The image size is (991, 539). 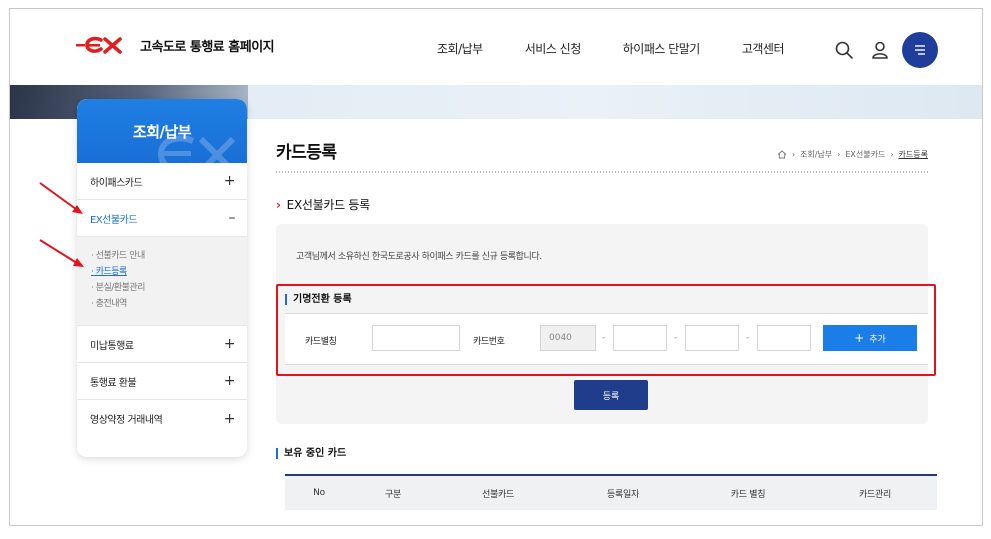 What do you see at coordinates (311, 453) in the screenshot?
I see `holdings-title: 보유 중인 카드` at bounding box center [311, 453].